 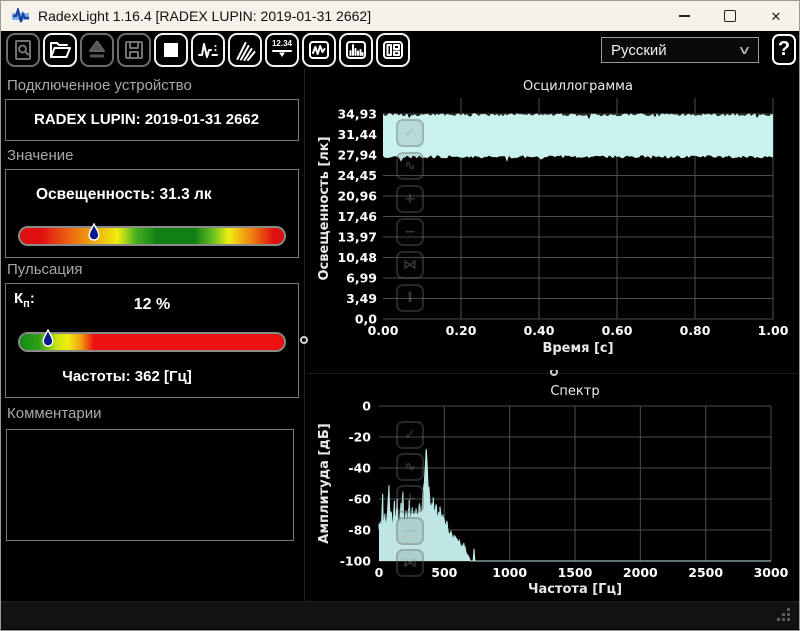 I want to click on minimize-button, so click(x=684, y=16).